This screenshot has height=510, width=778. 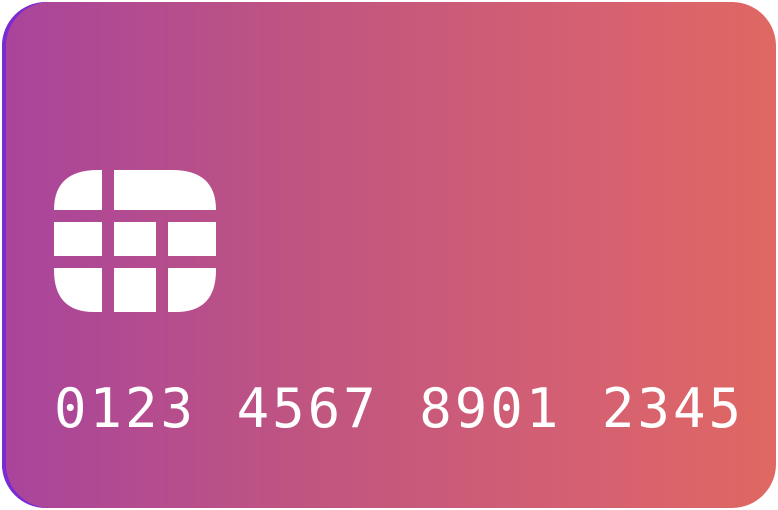 I want to click on card-number-group-3: 8901, so click(x=490, y=408).